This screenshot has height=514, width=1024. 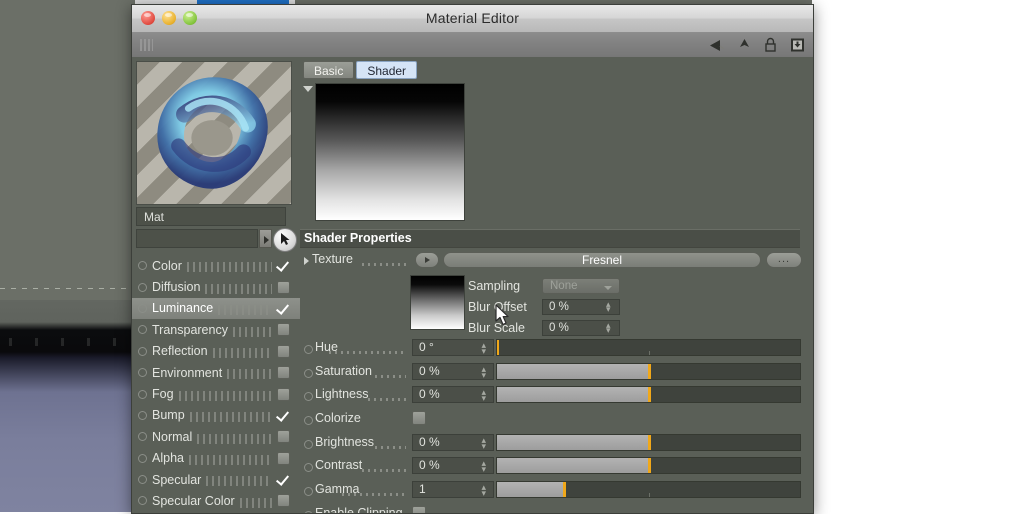 What do you see at coordinates (216, 329) in the screenshot?
I see `channel-item-transparency: Transparency` at bounding box center [216, 329].